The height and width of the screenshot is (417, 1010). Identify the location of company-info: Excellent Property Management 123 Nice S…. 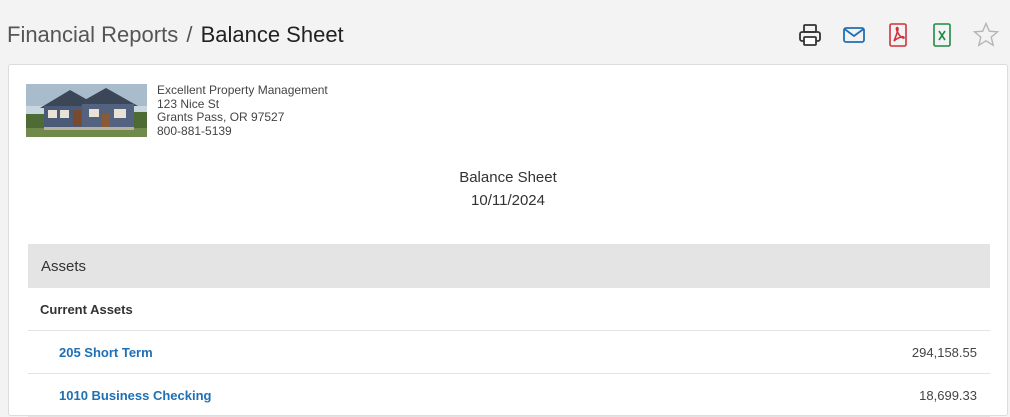
(242, 110).